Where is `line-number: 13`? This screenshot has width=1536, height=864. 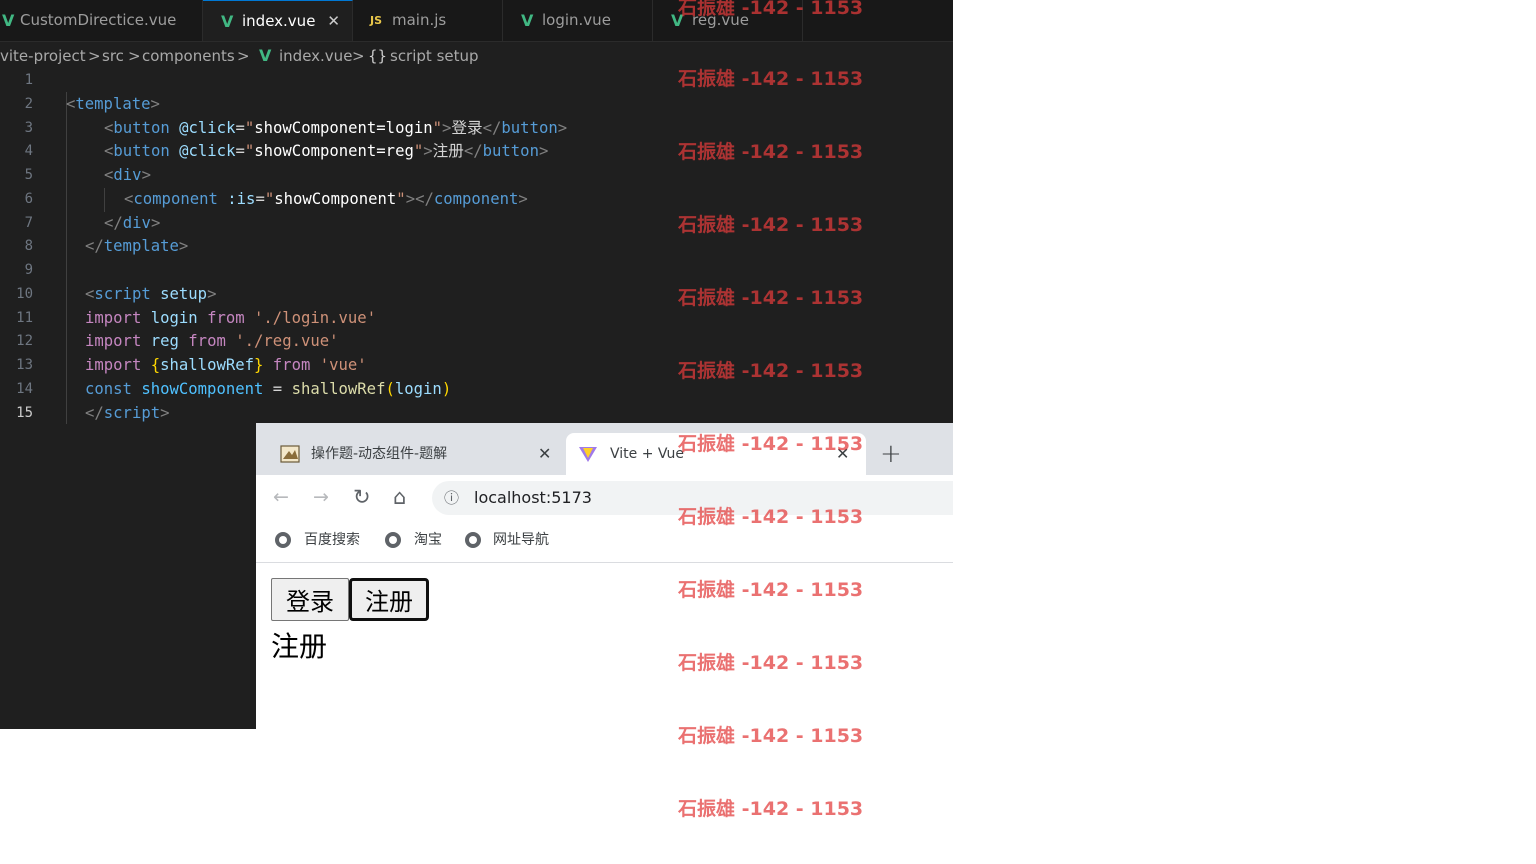 line-number: 13 is located at coordinates (24, 365).